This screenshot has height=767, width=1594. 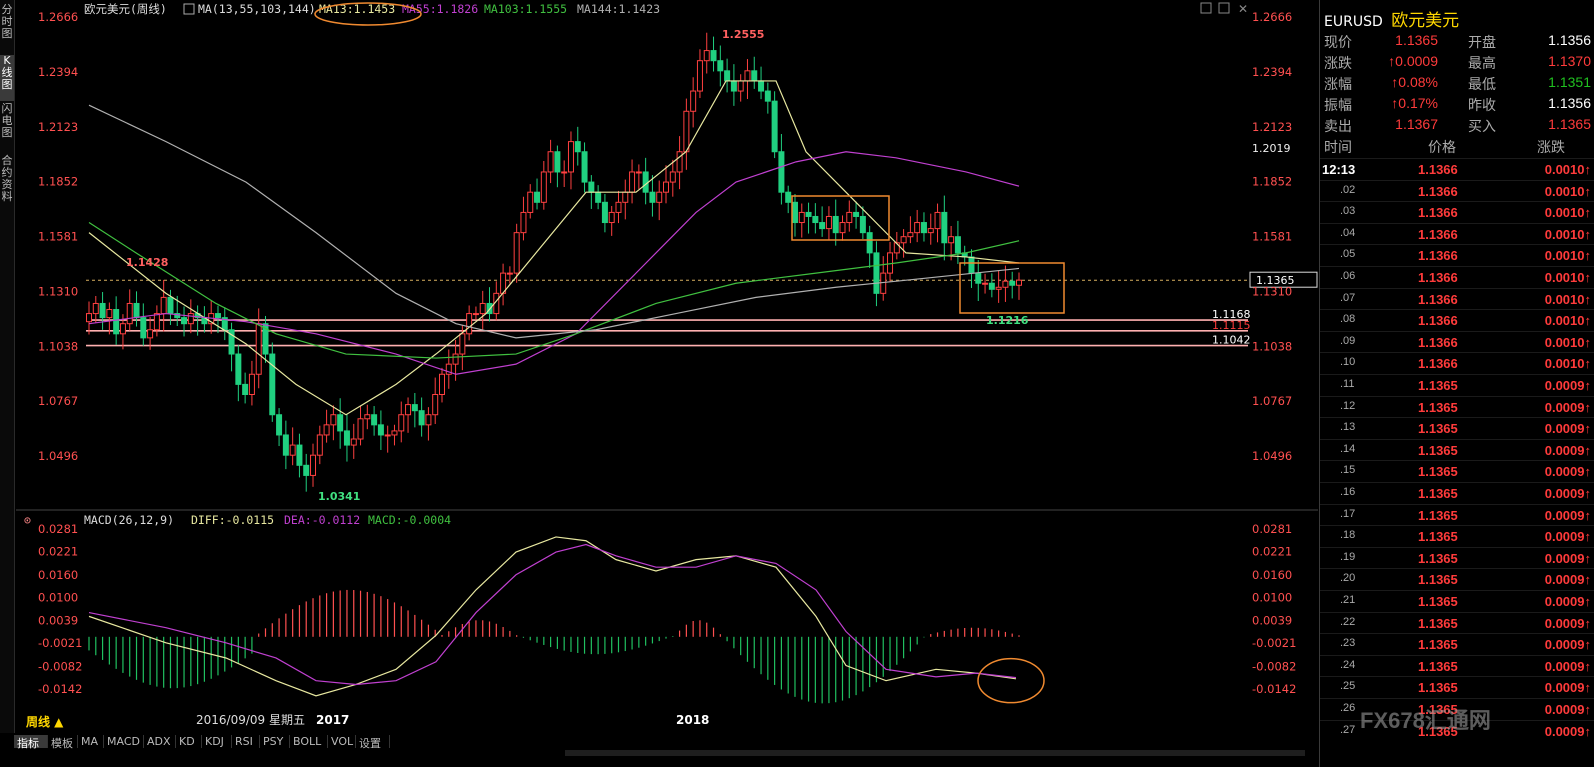 What do you see at coordinates (1348, 535) in the screenshot?
I see `tick-time: .18` at bounding box center [1348, 535].